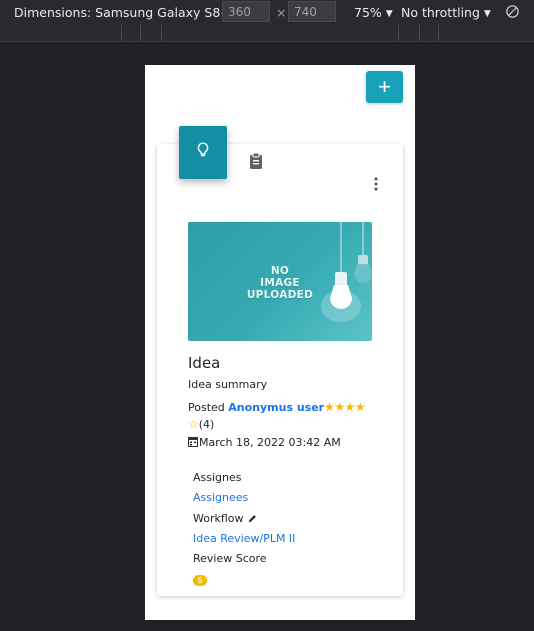  Describe the element at coordinates (281, 12) in the screenshot. I see `times-symbol: ×` at that location.